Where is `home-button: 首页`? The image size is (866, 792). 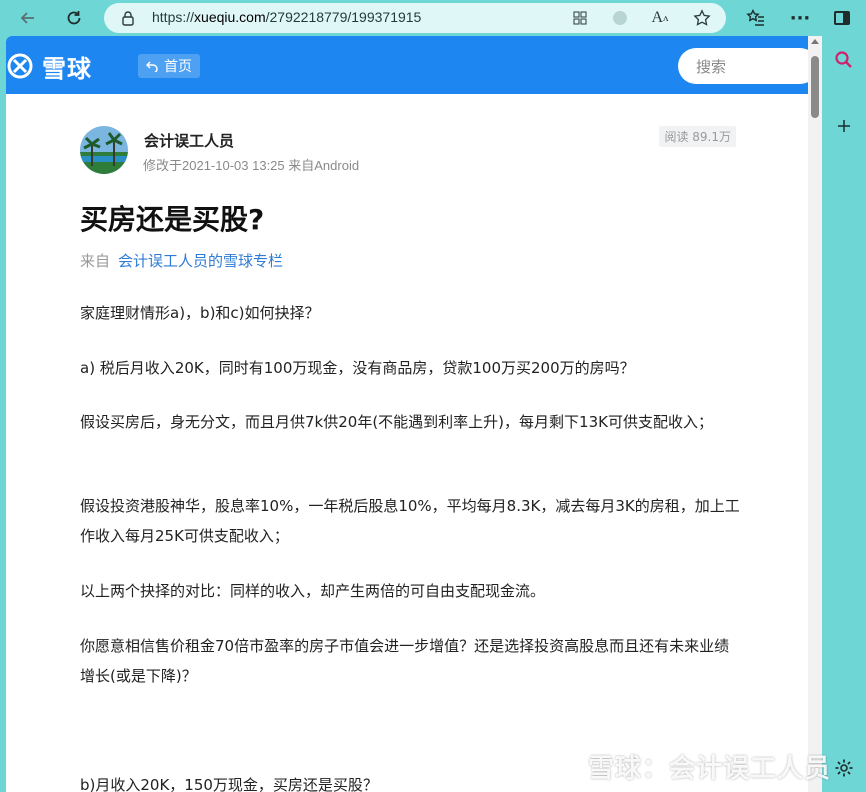 home-button: 首页 is located at coordinates (169, 66).